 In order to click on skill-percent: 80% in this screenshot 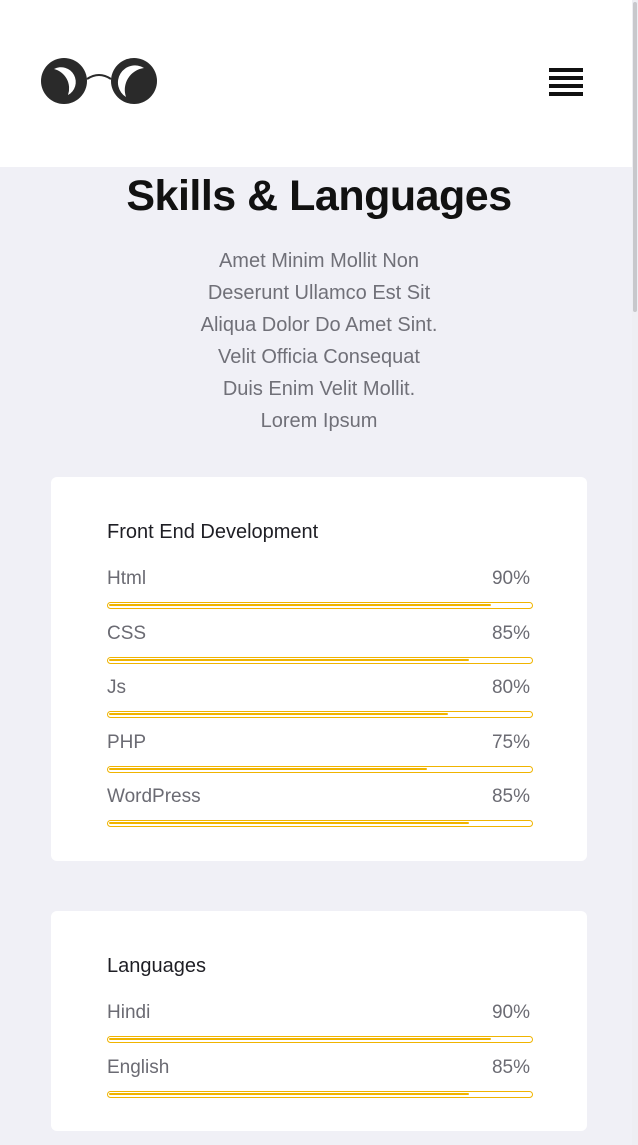, I will do `click(510, 687)`.